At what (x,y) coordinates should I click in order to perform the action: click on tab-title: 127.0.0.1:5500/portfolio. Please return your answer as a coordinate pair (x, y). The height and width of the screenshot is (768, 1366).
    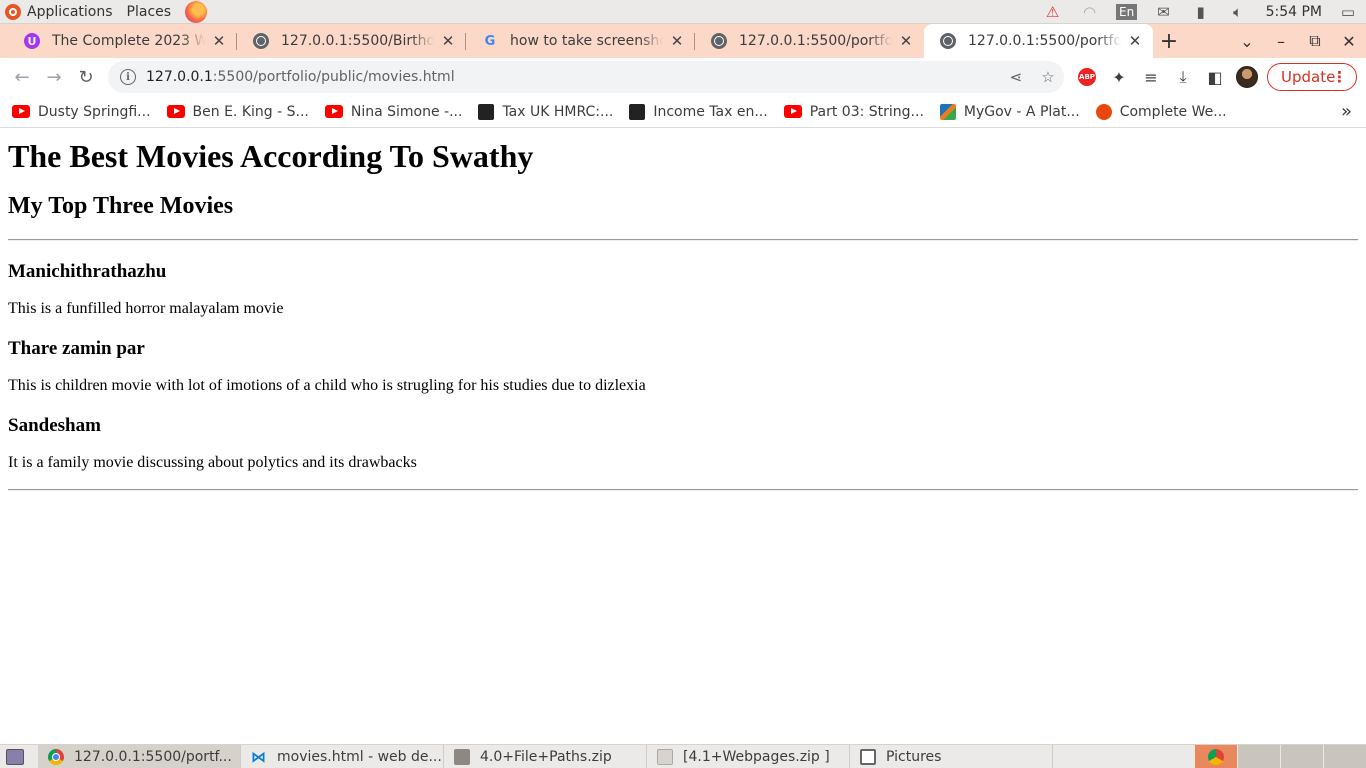
    Looking at the image, I should click on (1044, 41).